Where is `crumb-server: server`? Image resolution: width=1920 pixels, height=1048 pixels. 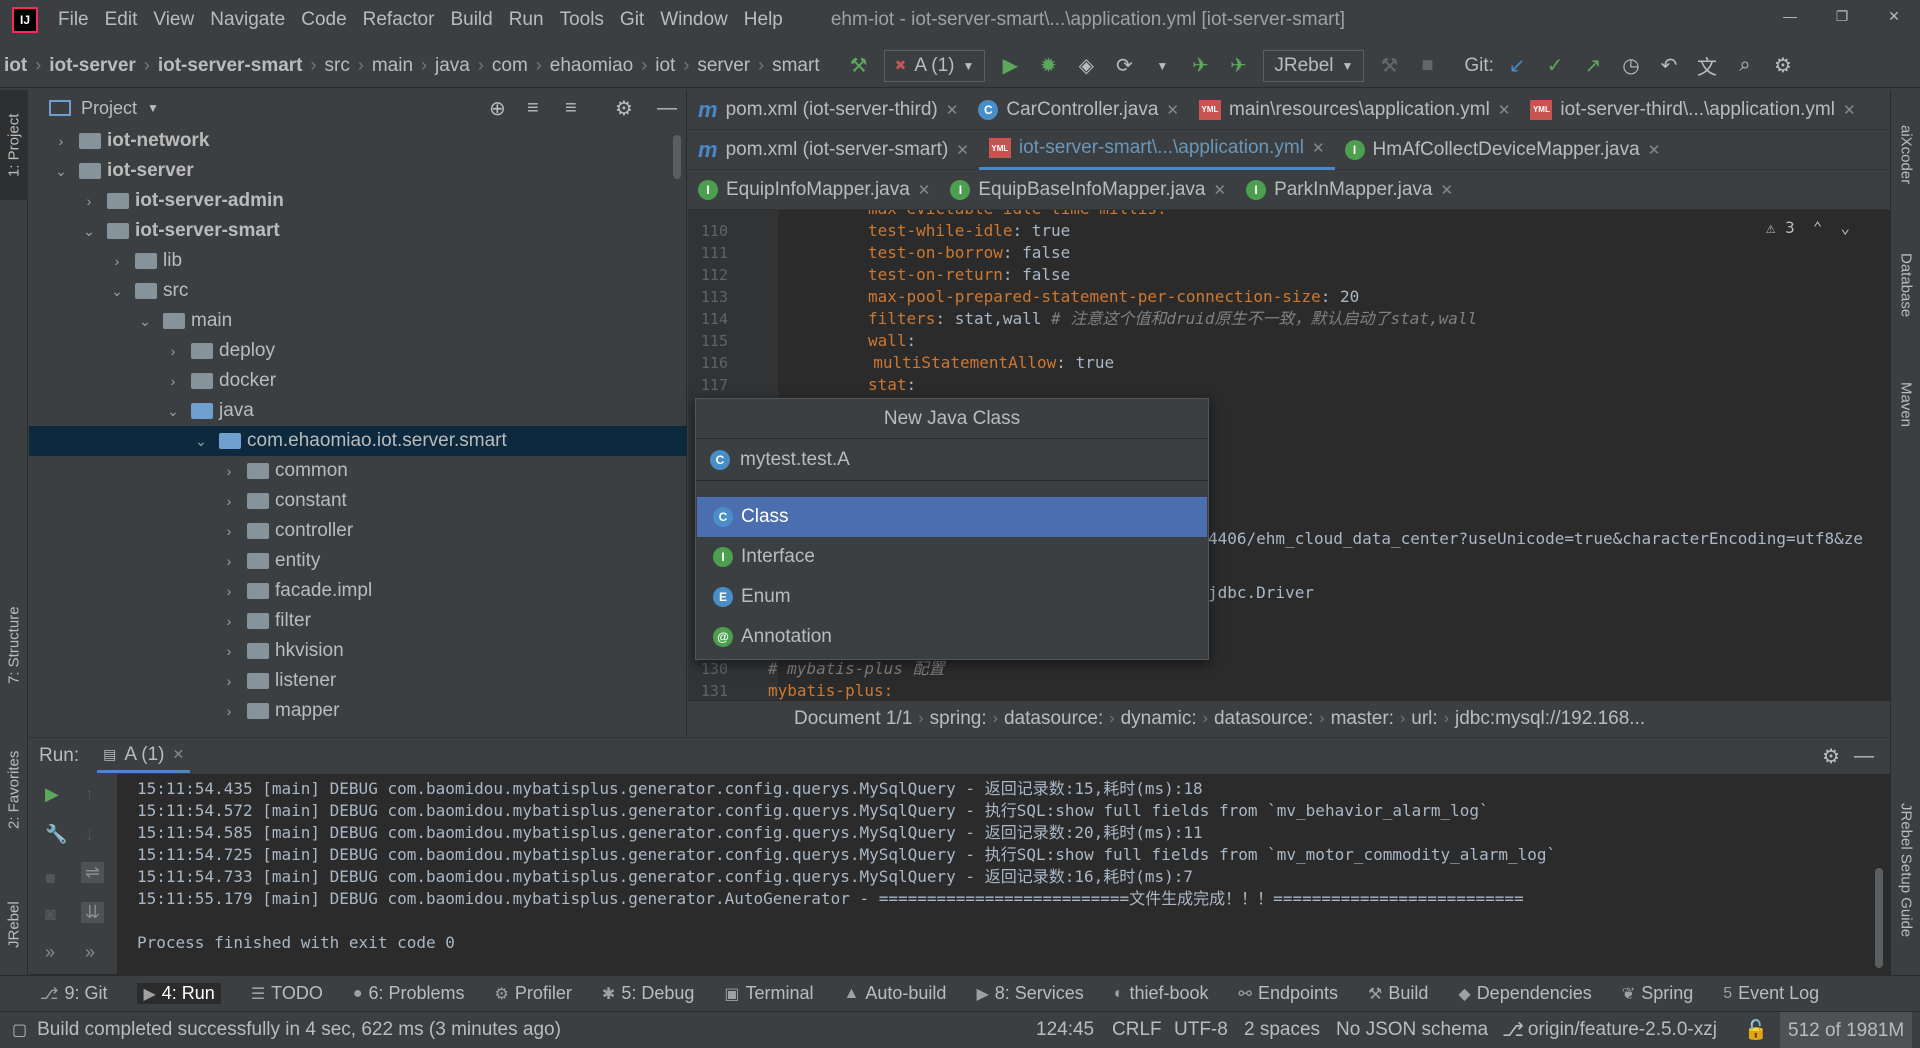 crumb-server: server is located at coordinates (723, 66).